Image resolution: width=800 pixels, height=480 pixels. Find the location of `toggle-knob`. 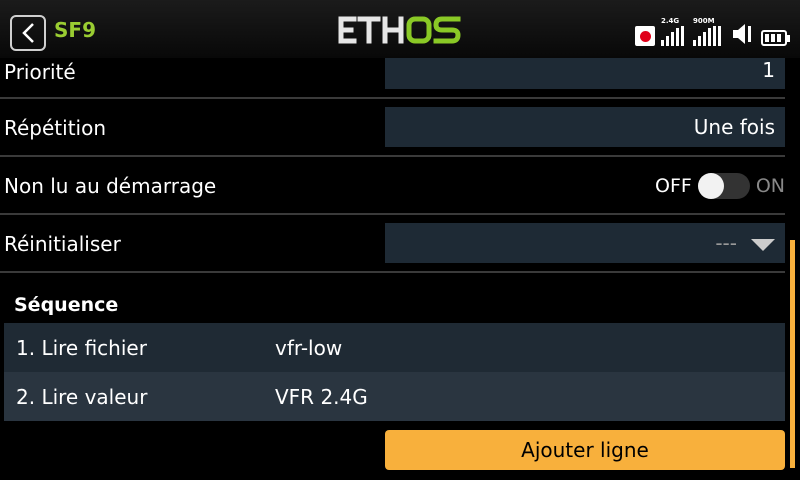

toggle-knob is located at coordinates (710, 186).